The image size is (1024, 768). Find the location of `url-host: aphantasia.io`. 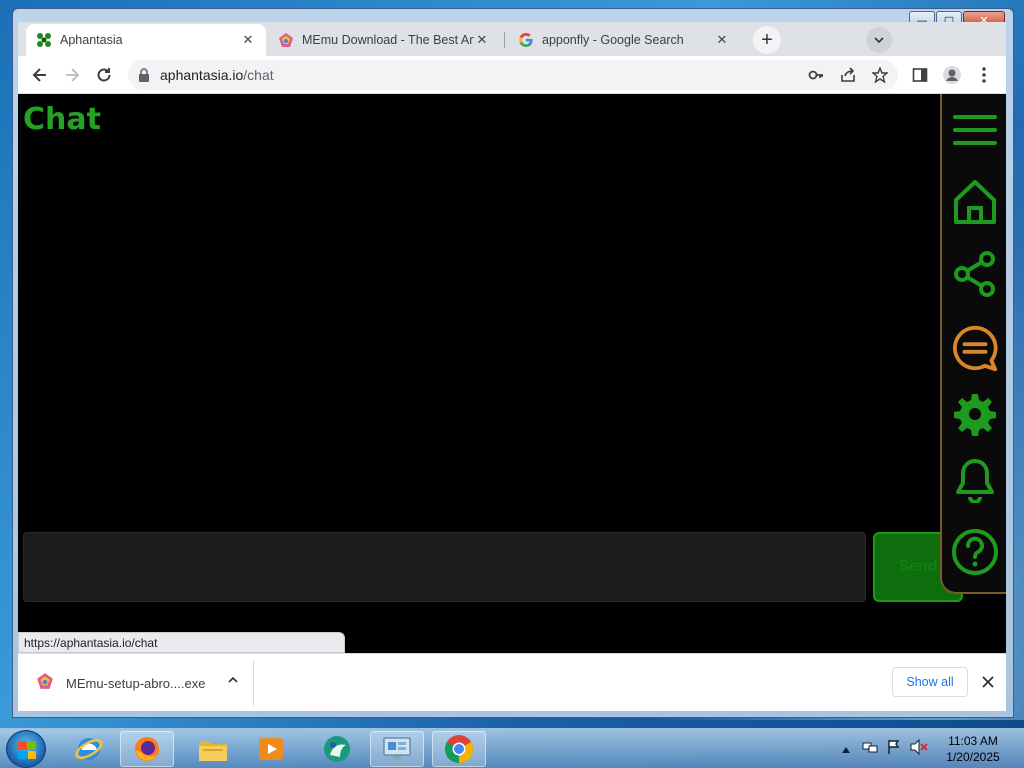

url-host: aphantasia.io is located at coordinates (202, 75).